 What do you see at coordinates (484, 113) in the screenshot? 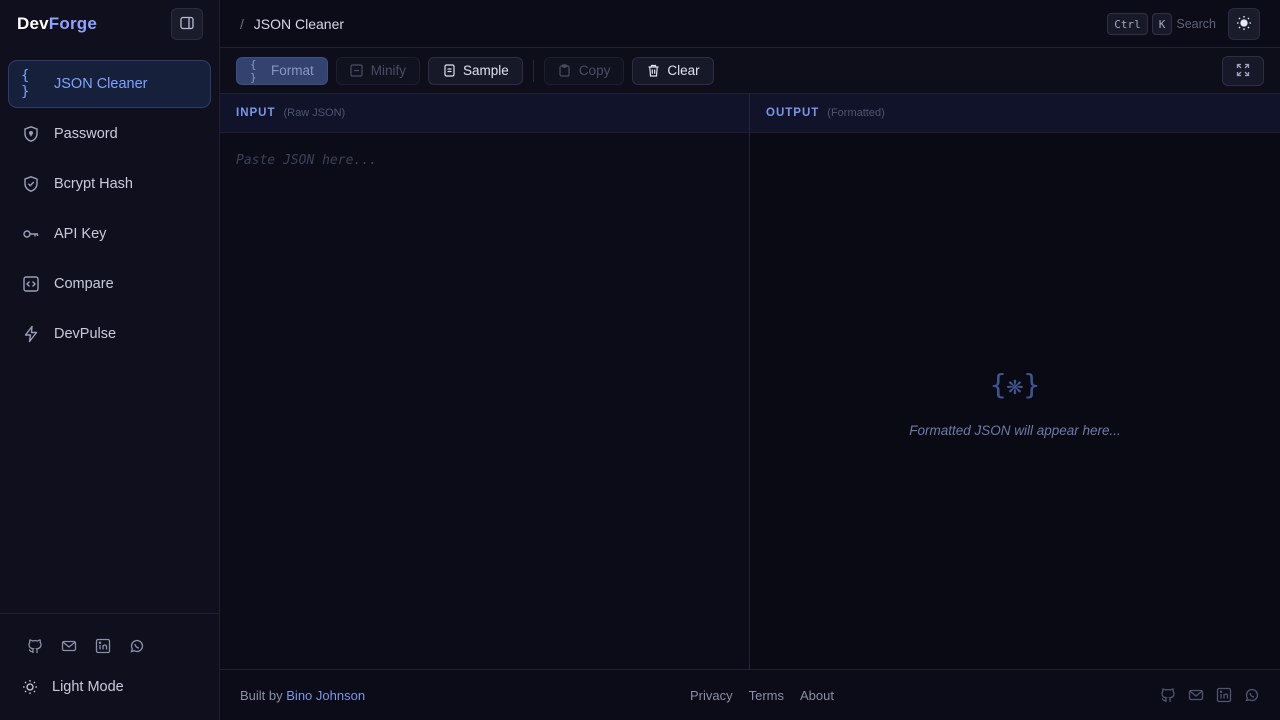
I see `input-pane-header: INPUT (Raw JSON)` at bounding box center [484, 113].